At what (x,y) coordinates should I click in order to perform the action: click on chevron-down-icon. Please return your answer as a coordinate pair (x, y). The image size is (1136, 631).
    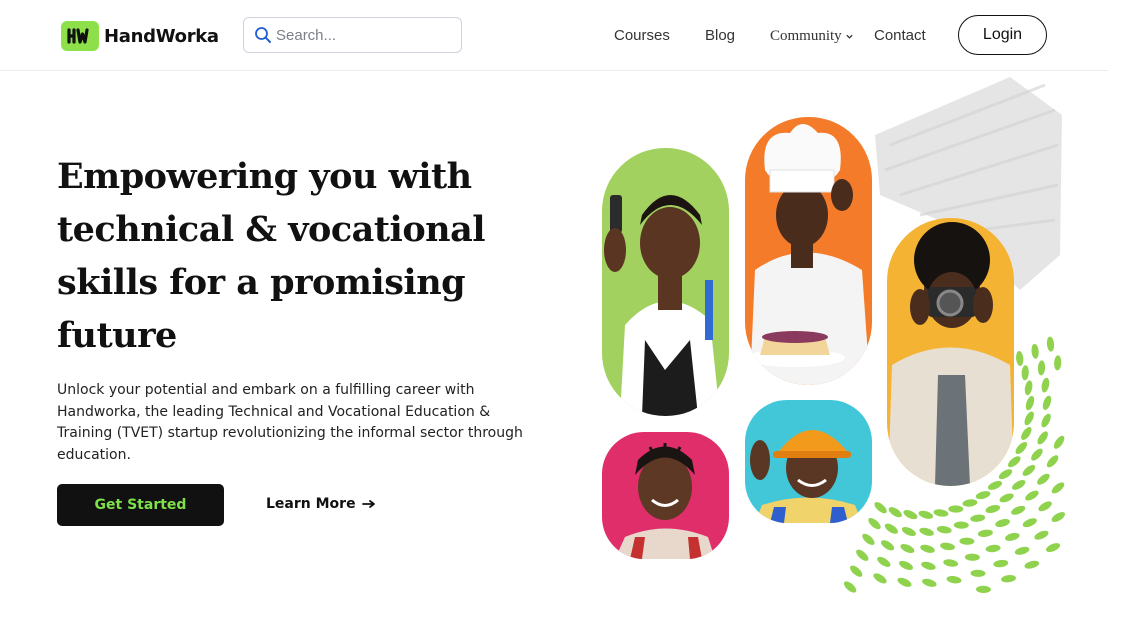
    Looking at the image, I should click on (849, 36).